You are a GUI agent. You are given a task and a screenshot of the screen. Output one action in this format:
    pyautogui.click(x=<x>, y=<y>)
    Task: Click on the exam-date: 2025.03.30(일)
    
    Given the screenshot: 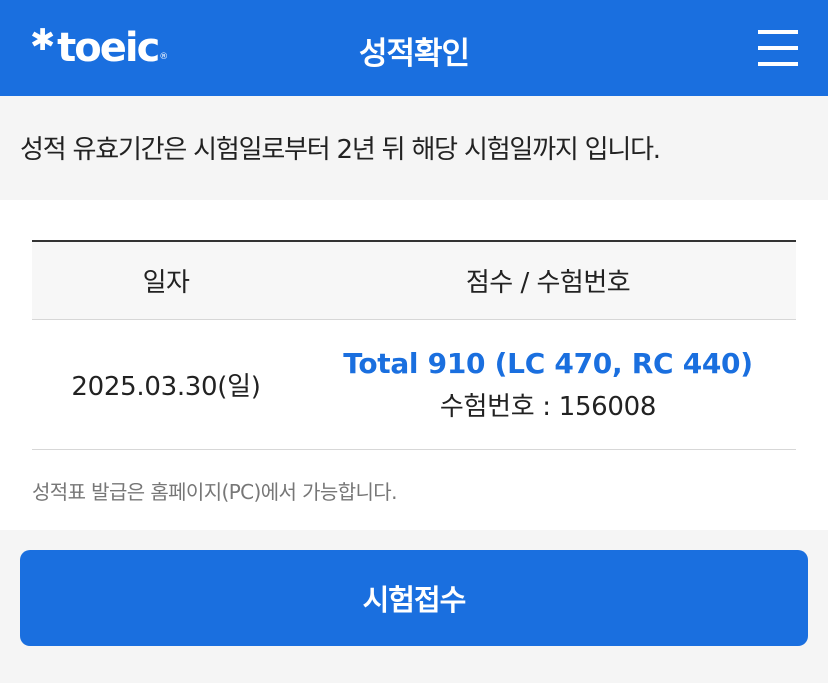 What is the action you would take?
    pyautogui.click(x=166, y=387)
    